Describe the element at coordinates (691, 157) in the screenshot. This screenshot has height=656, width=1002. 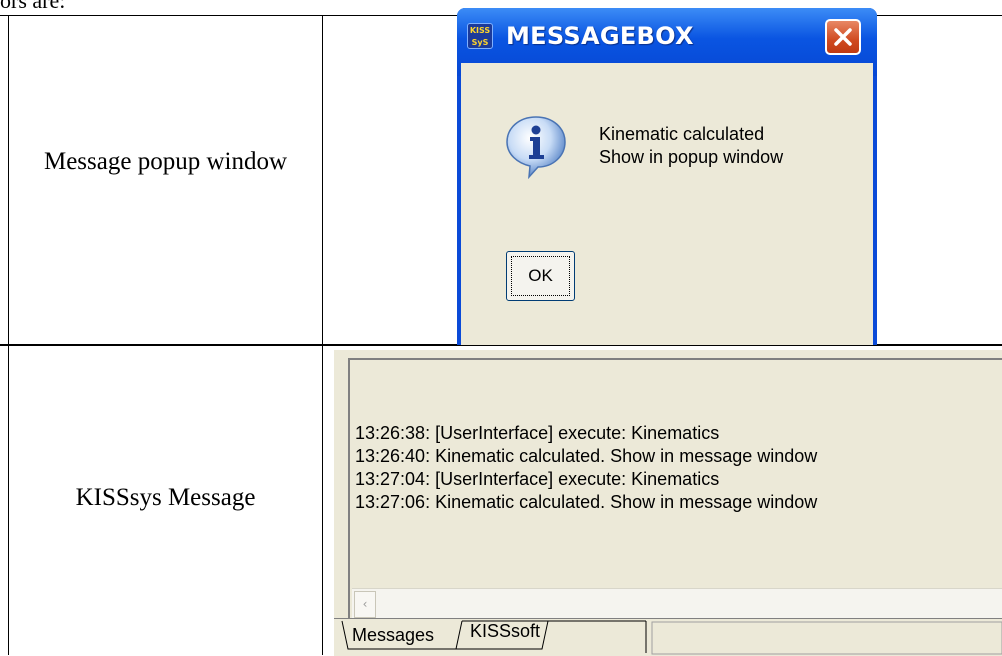
I see `message-line-2: Show in popup window` at that location.